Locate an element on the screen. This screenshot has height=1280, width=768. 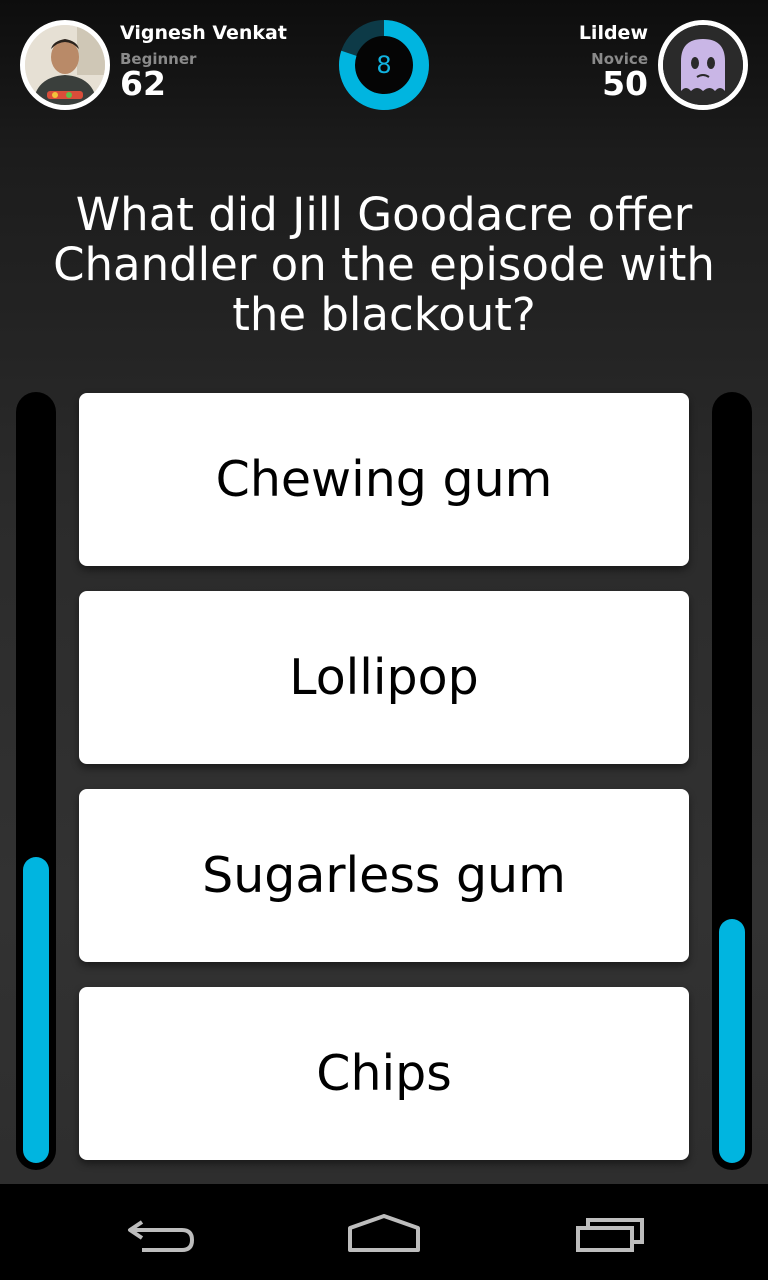
answer-option-4: Chips is located at coordinates (384, 1073).